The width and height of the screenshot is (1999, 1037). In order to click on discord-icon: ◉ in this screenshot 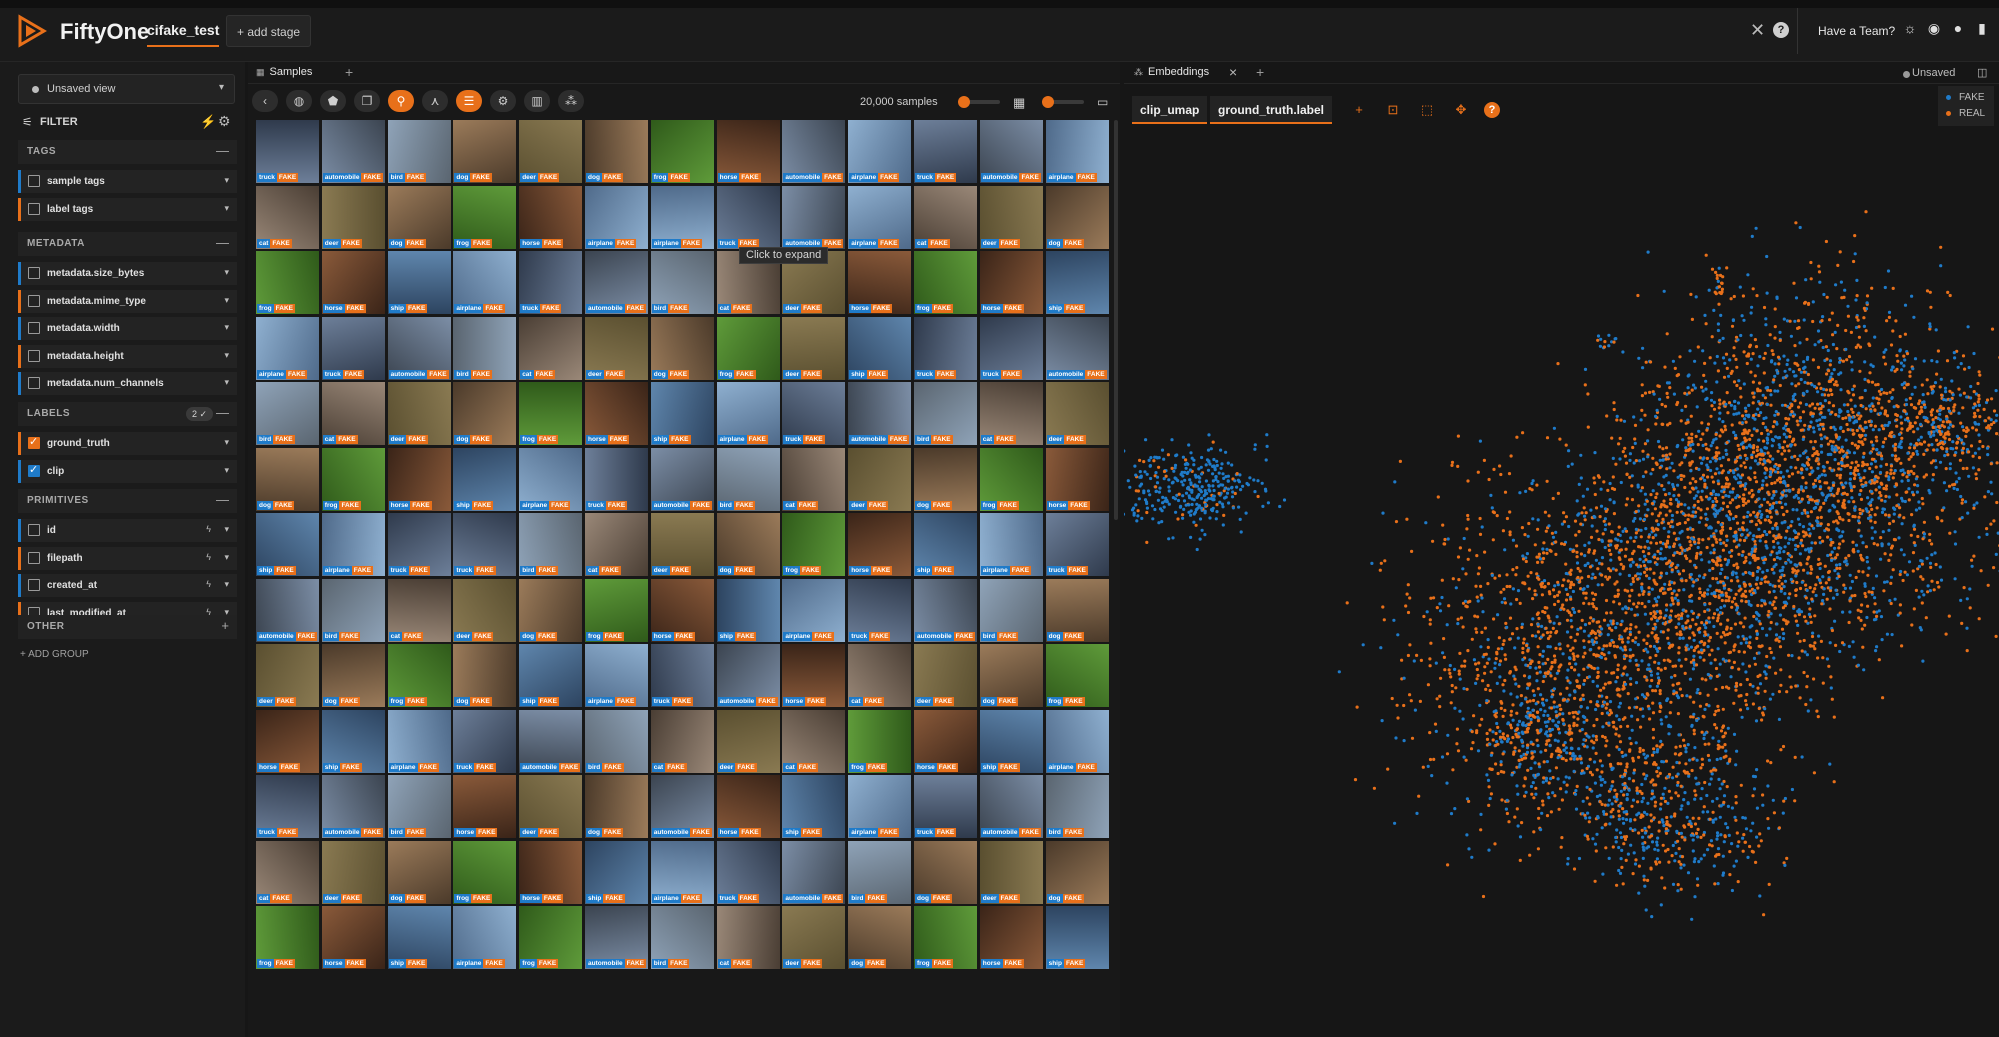, I will do `click(1934, 28)`.